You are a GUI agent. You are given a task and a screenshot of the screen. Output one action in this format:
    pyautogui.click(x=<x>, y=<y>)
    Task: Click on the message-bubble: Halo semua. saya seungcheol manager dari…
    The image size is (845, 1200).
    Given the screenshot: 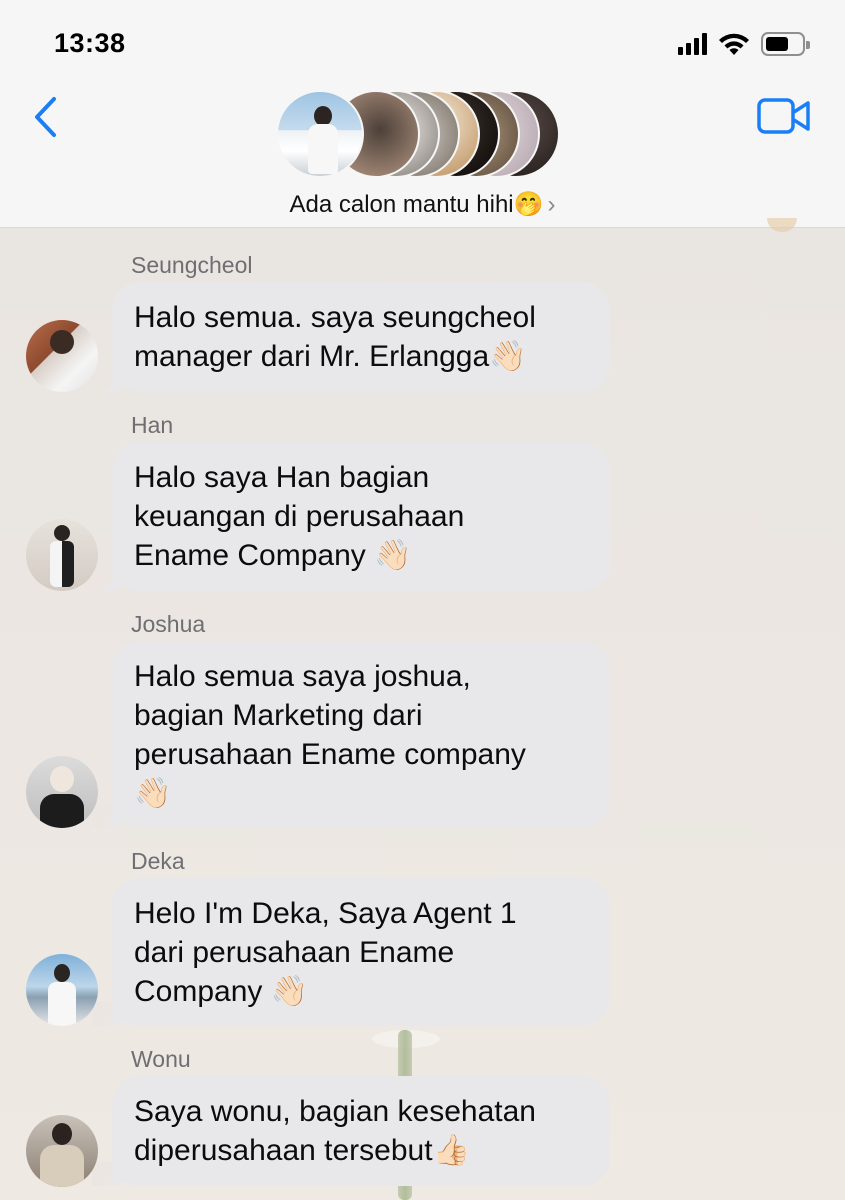 What is the action you would take?
    pyautogui.click(x=351, y=337)
    